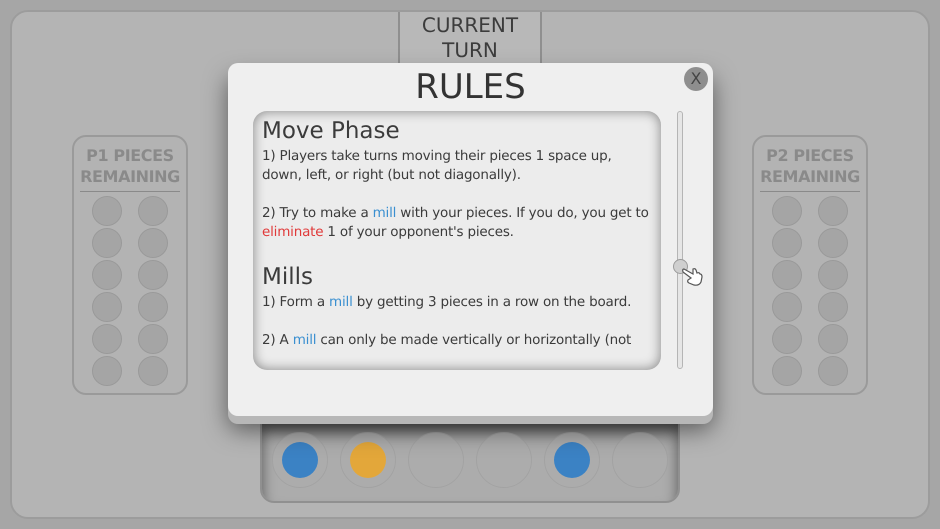 The height and width of the screenshot is (529, 940). What do you see at coordinates (447, 340) in the screenshot?
I see `rule-paragraph: 2) A mill can only be made vertically or horizontally (not` at bounding box center [447, 340].